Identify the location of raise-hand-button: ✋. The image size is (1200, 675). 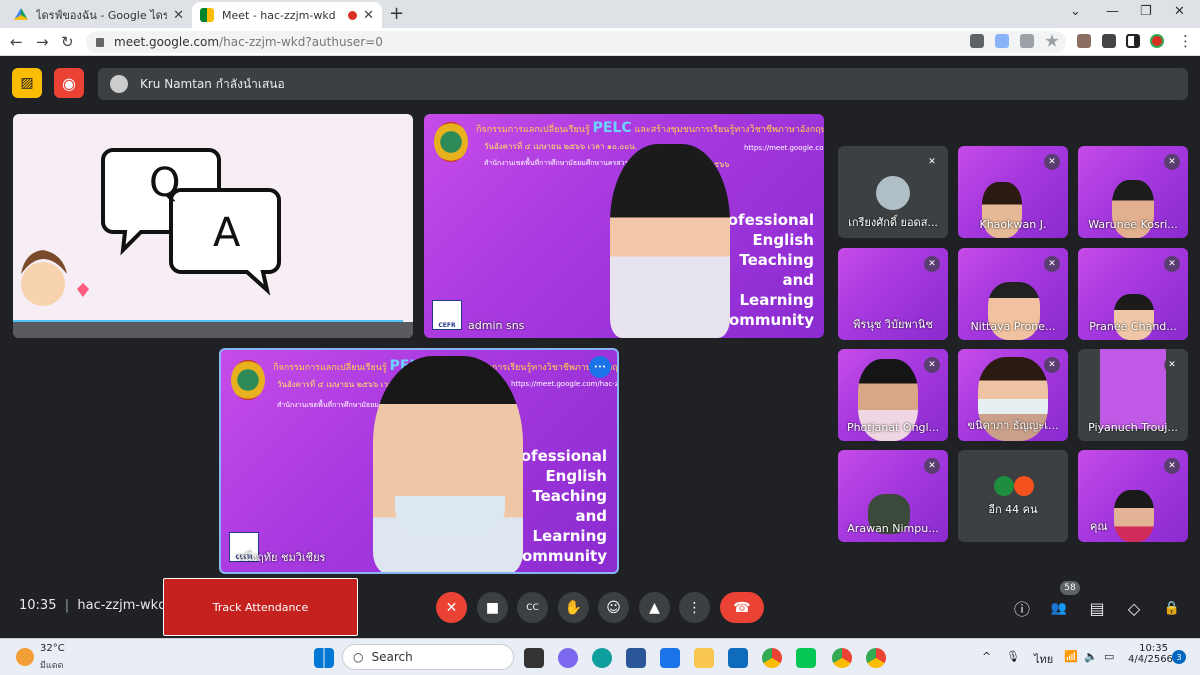
(573, 607).